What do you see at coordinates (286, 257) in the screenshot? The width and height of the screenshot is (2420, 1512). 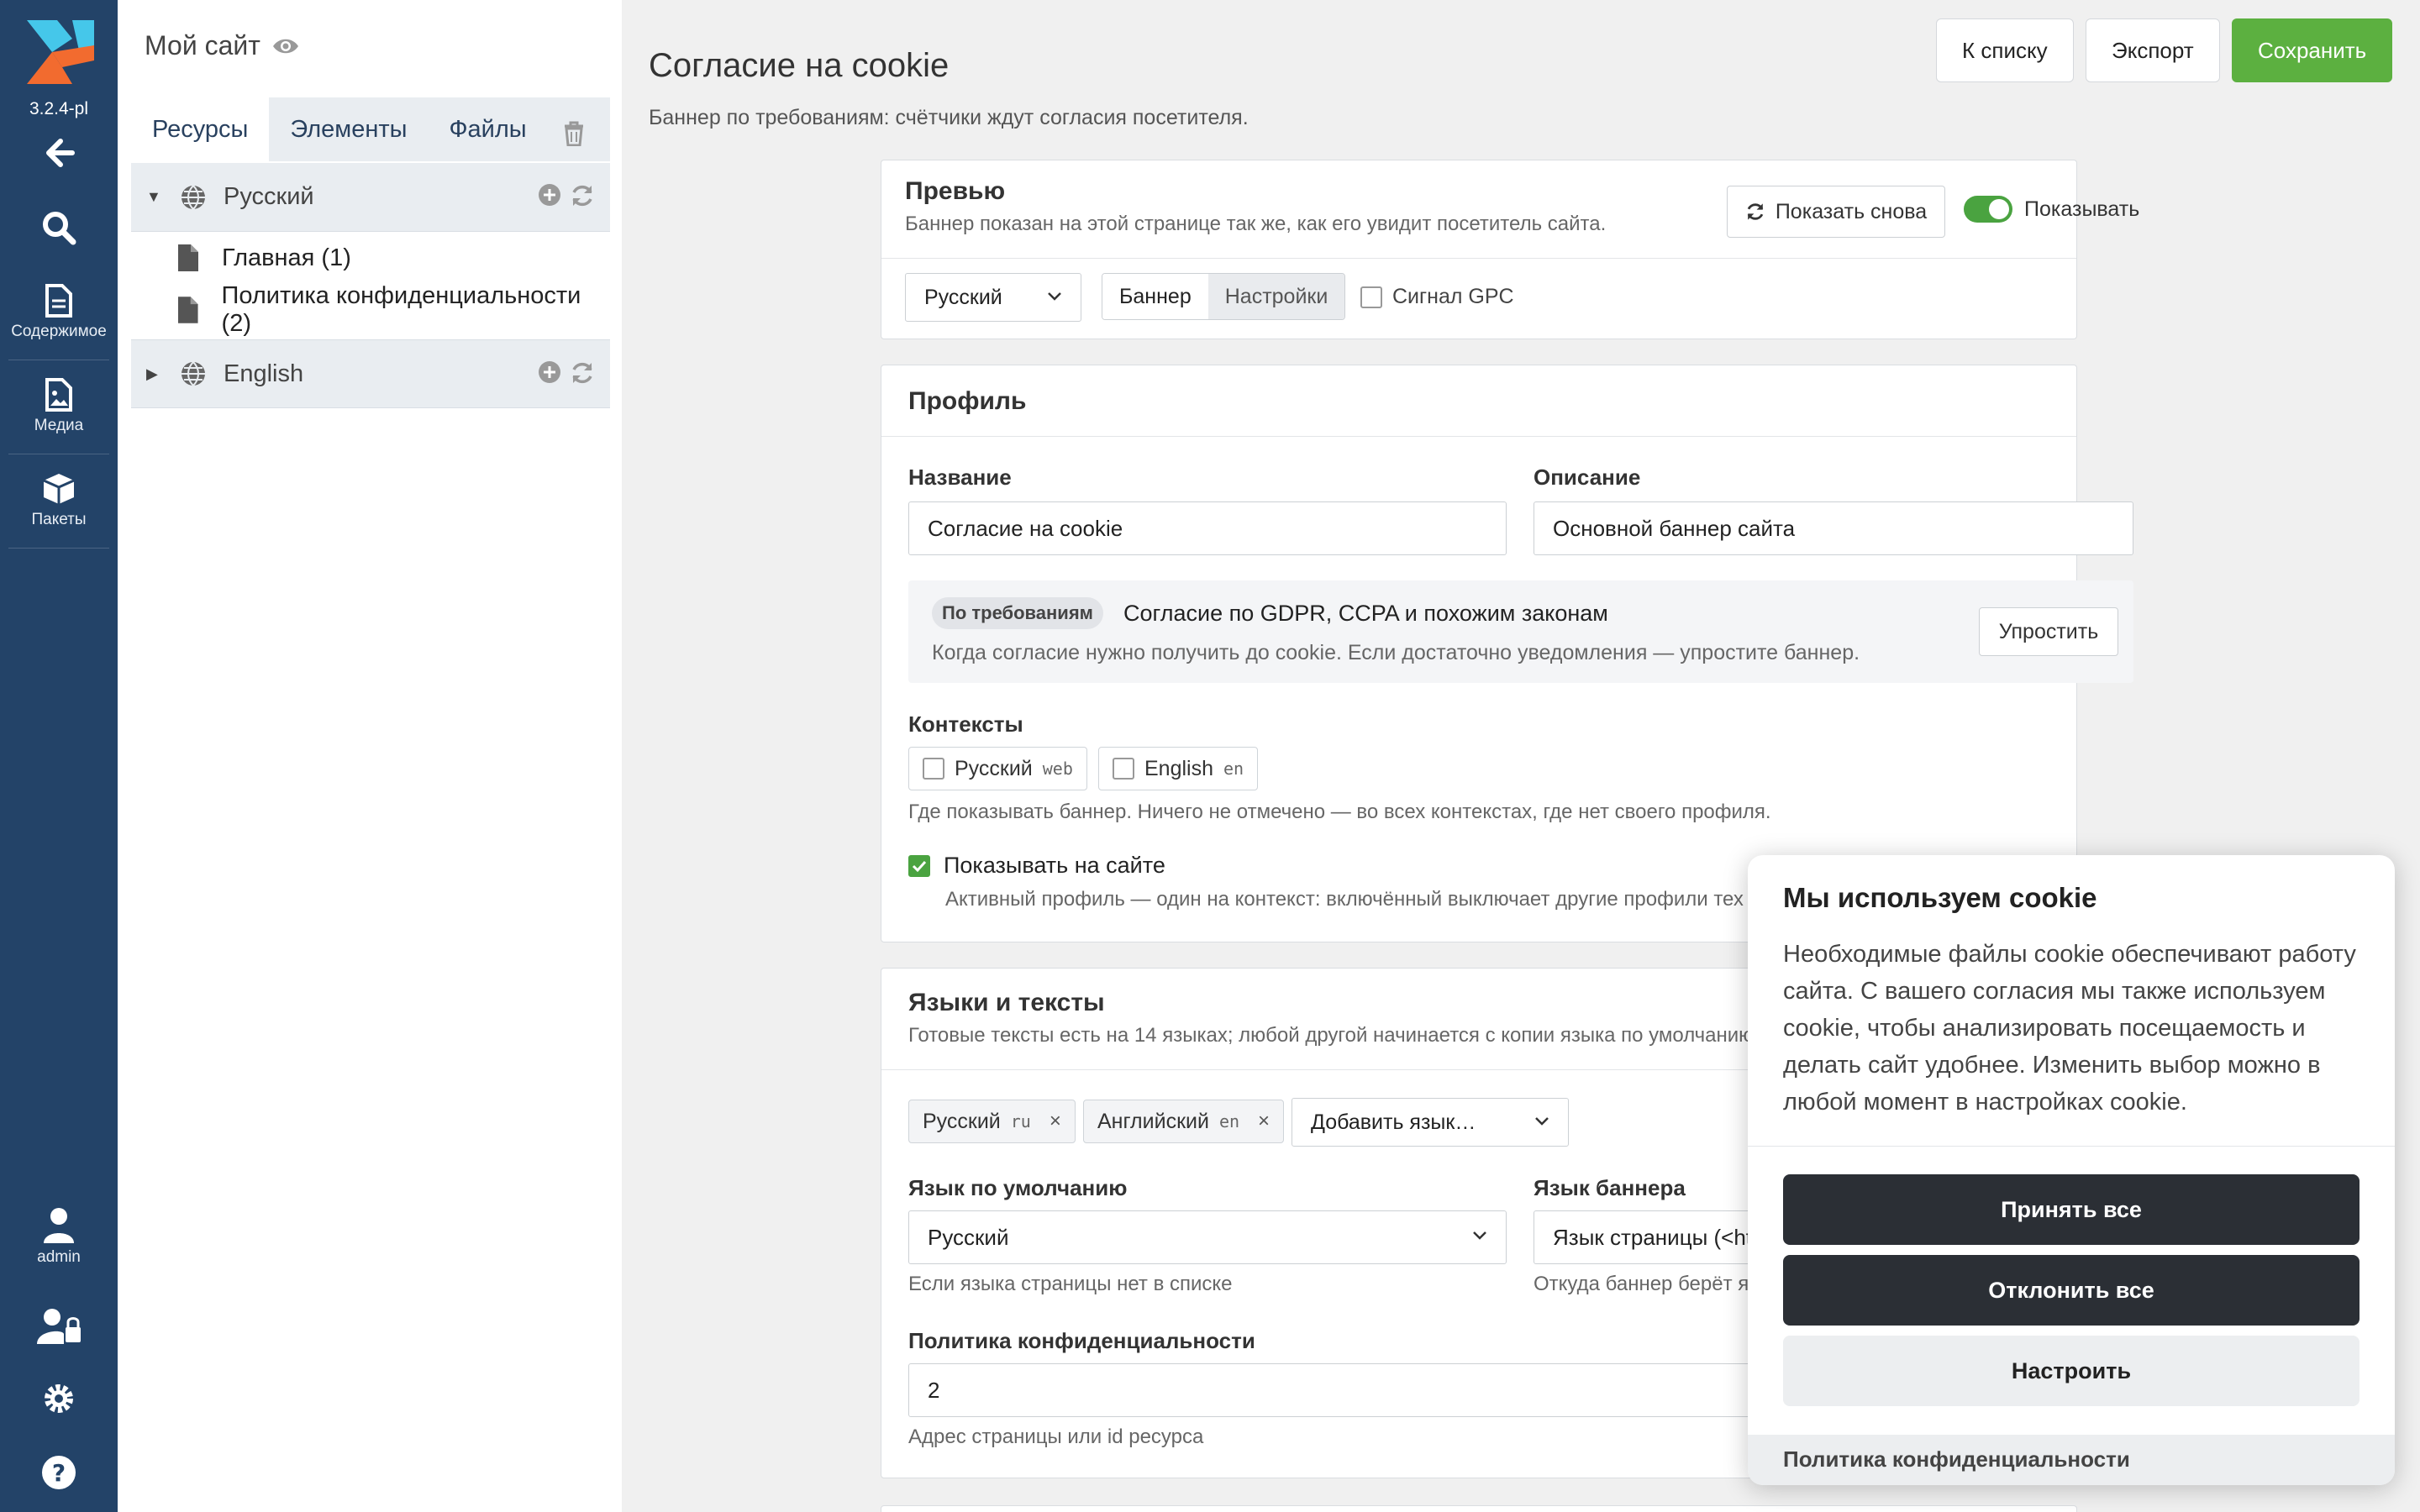 I see `resource-name: Главная (1)` at bounding box center [286, 257].